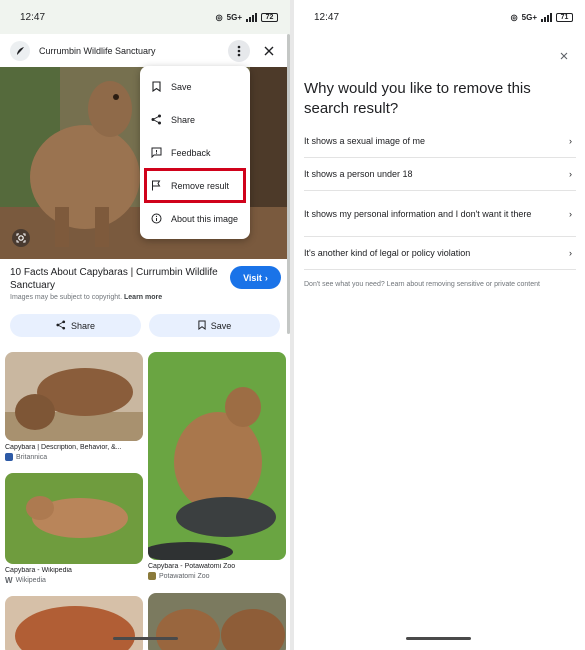  I want to click on option-label: It shows a sexual image of me, so click(365, 140).